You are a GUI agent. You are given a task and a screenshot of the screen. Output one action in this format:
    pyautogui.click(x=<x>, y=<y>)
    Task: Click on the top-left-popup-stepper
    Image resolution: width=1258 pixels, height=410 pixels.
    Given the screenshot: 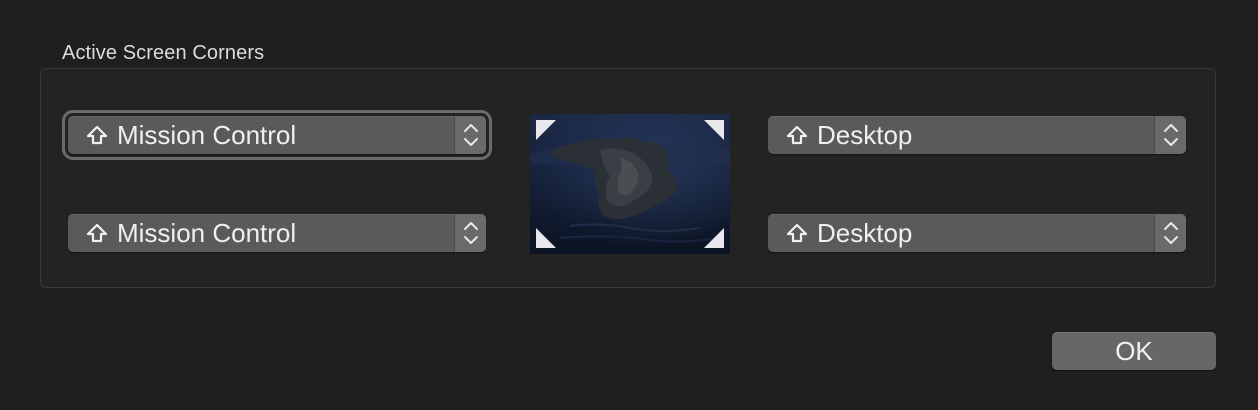 What is the action you would take?
    pyautogui.click(x=470, y=135)
    